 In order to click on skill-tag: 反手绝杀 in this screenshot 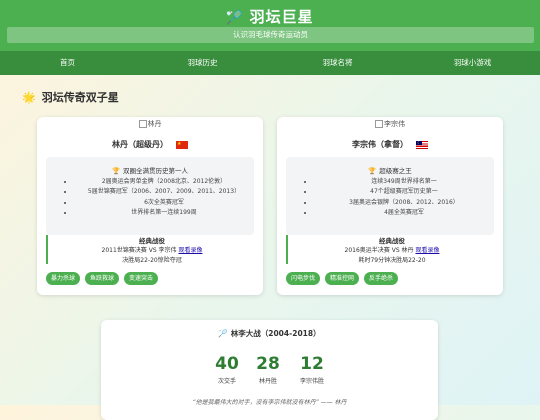, I will do `click(381, 278)`.